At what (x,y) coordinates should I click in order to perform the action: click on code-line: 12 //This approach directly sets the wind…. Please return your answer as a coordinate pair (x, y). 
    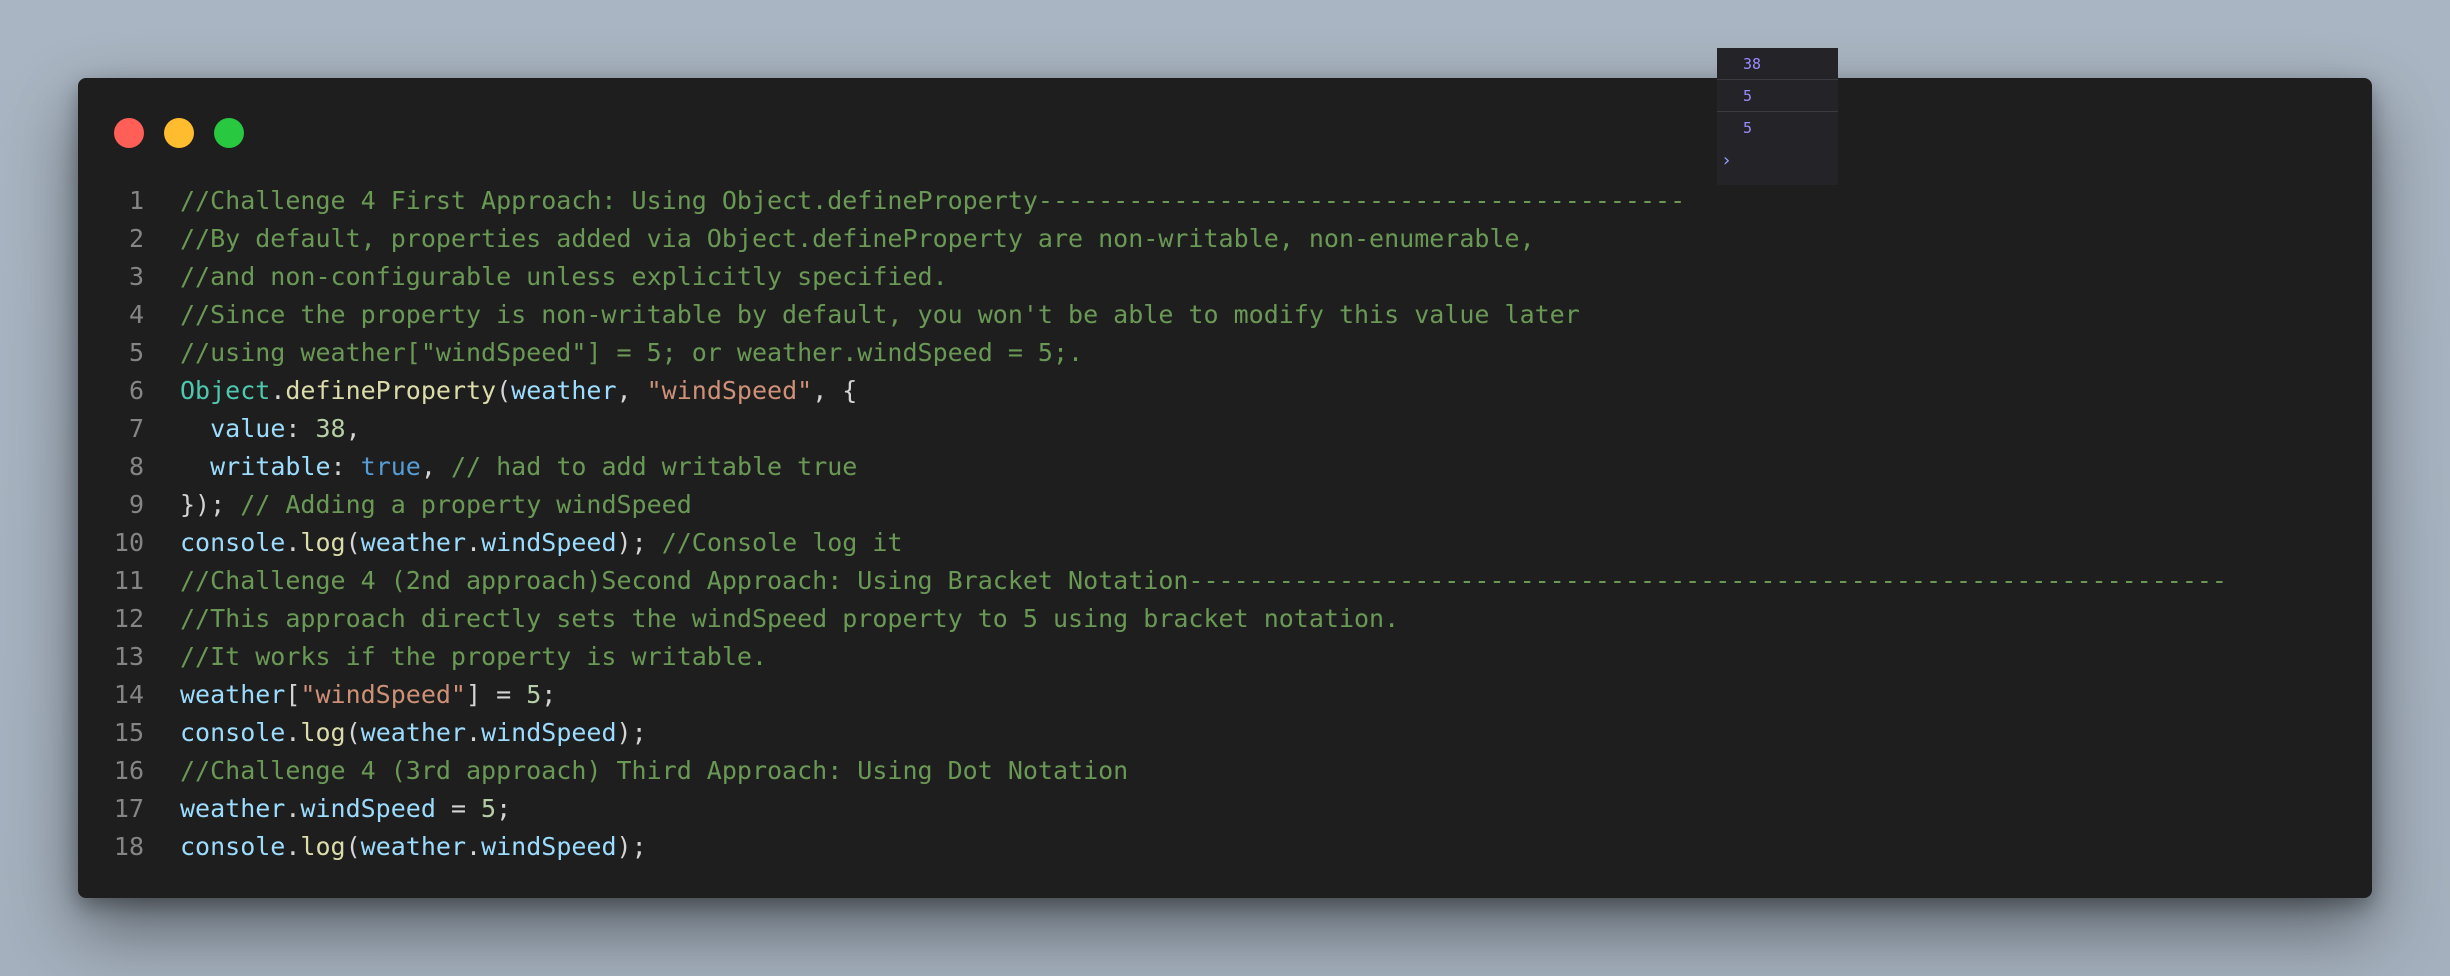
    Looking at the image, I should click on (1225, 619).